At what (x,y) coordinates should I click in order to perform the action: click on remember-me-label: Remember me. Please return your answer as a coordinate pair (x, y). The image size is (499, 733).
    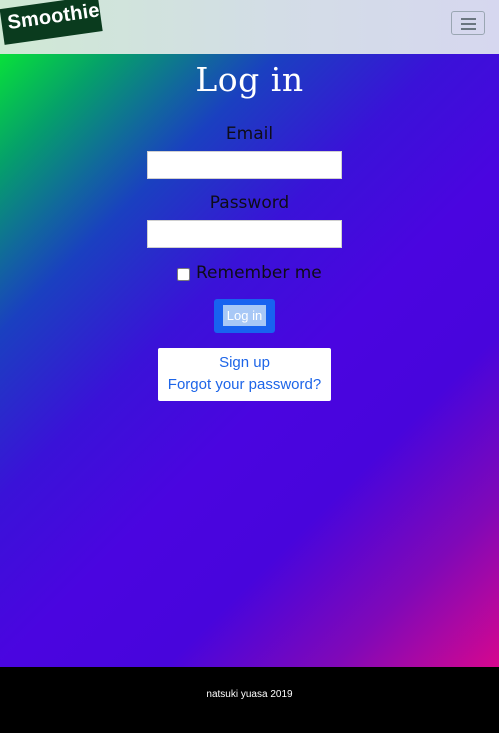
    Looking at the image, I should click on (259, 273).